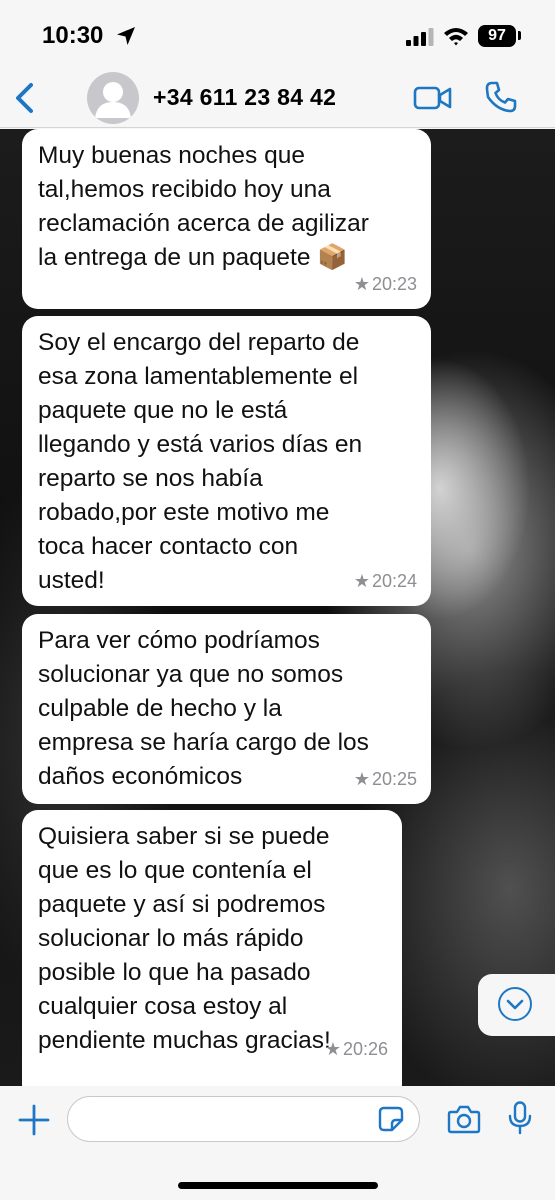  I want to click on status-bar: 10:30 97, so click(277, 35).